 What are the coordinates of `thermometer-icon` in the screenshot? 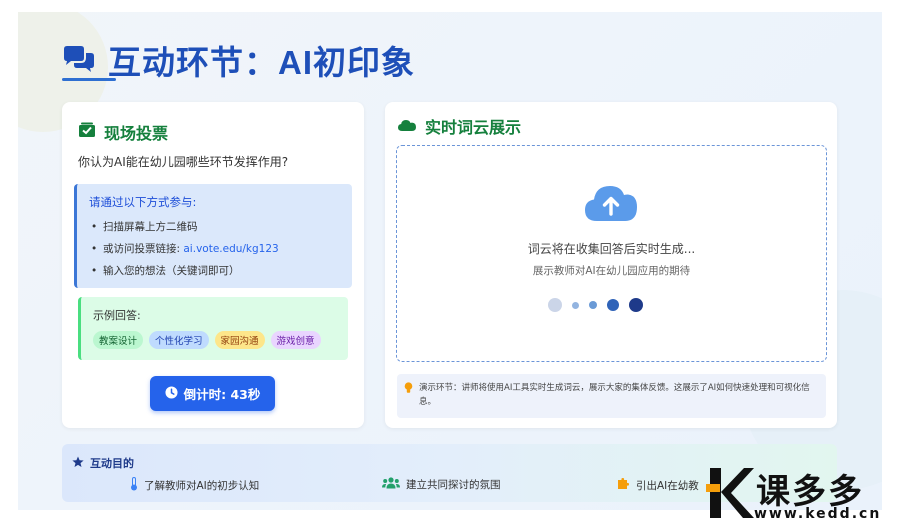 It's located at (134, 485).